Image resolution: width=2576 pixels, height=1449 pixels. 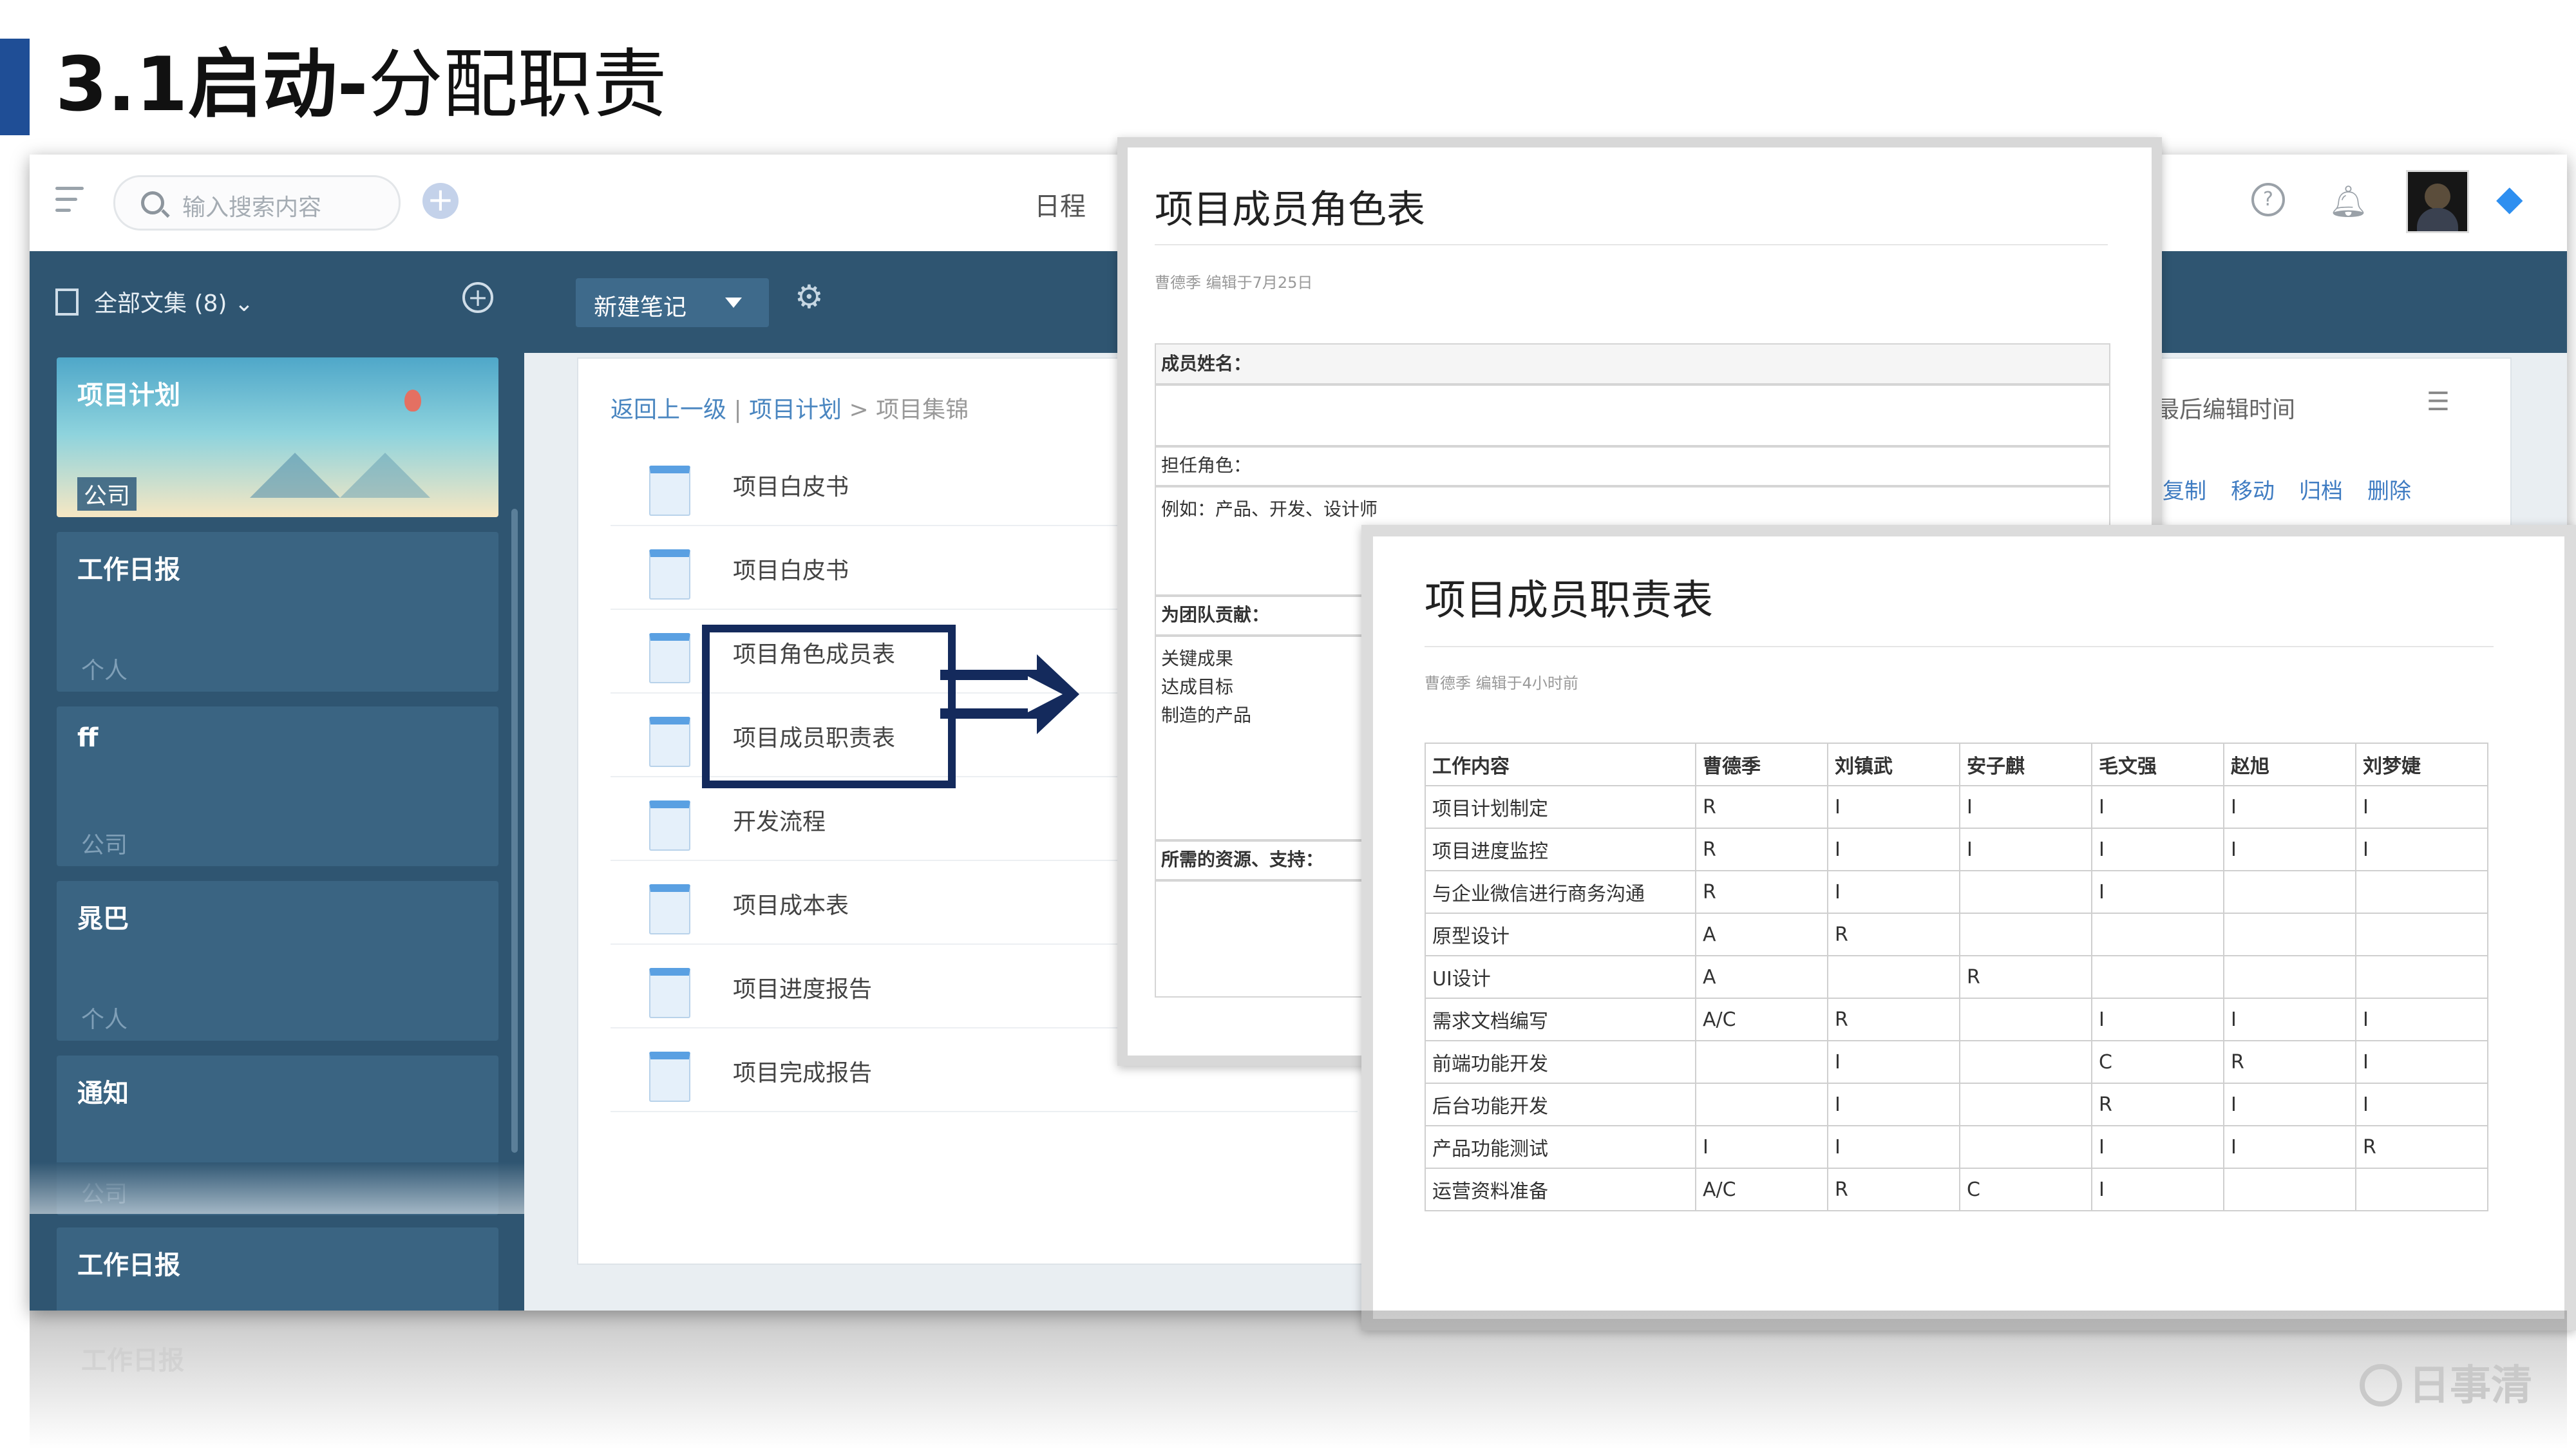 What do you see at coordinates (2157, 1062) in the screenshot?
I see `raci-cell: C` at bounding box center [2157, 1062].